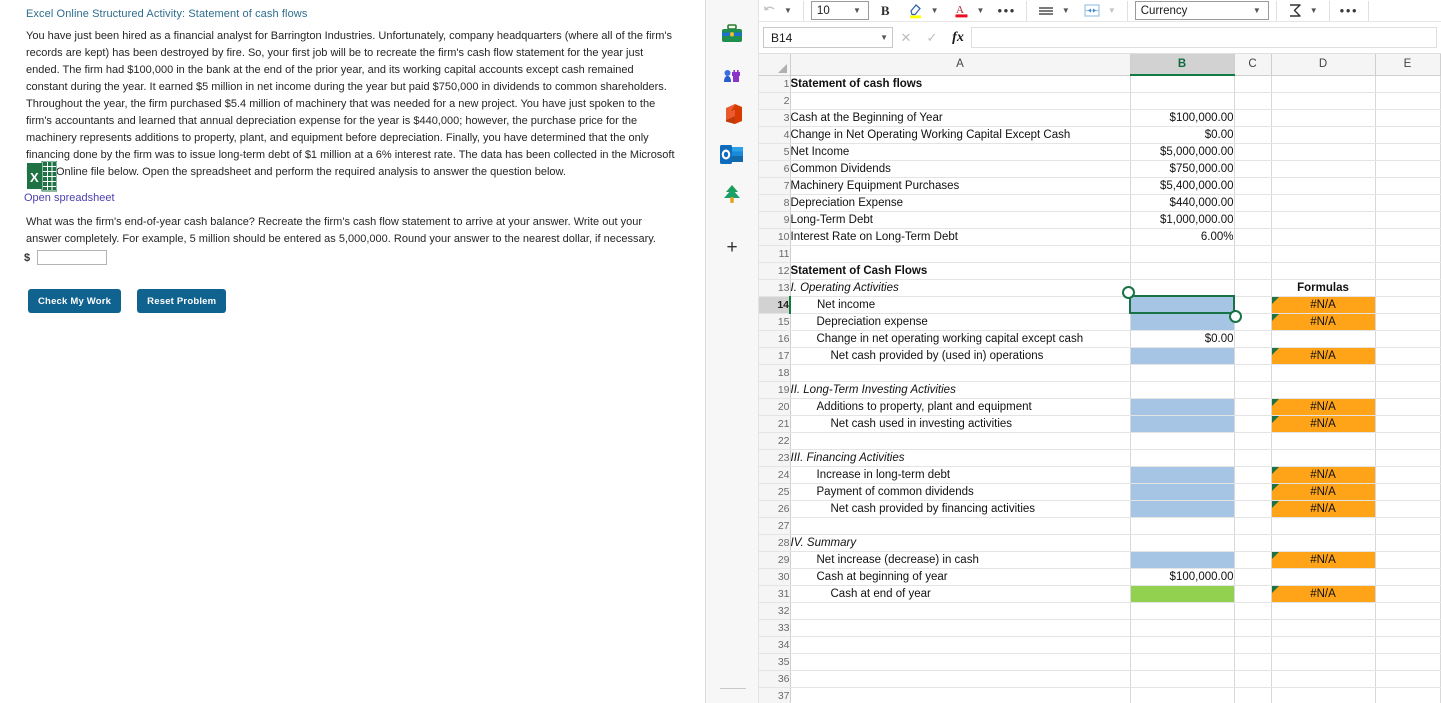  I want to click on cell-E15, so click(1408, 322).